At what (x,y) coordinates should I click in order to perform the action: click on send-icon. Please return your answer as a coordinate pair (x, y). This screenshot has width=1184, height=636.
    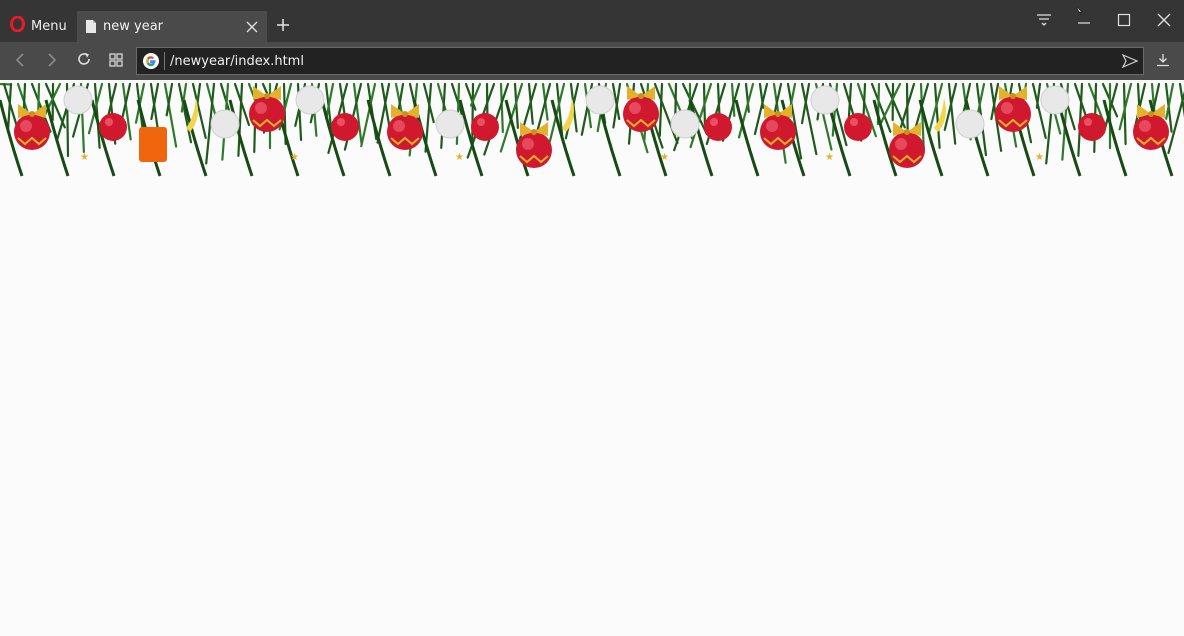
    Looking at the image, I should click on (1130, 62).